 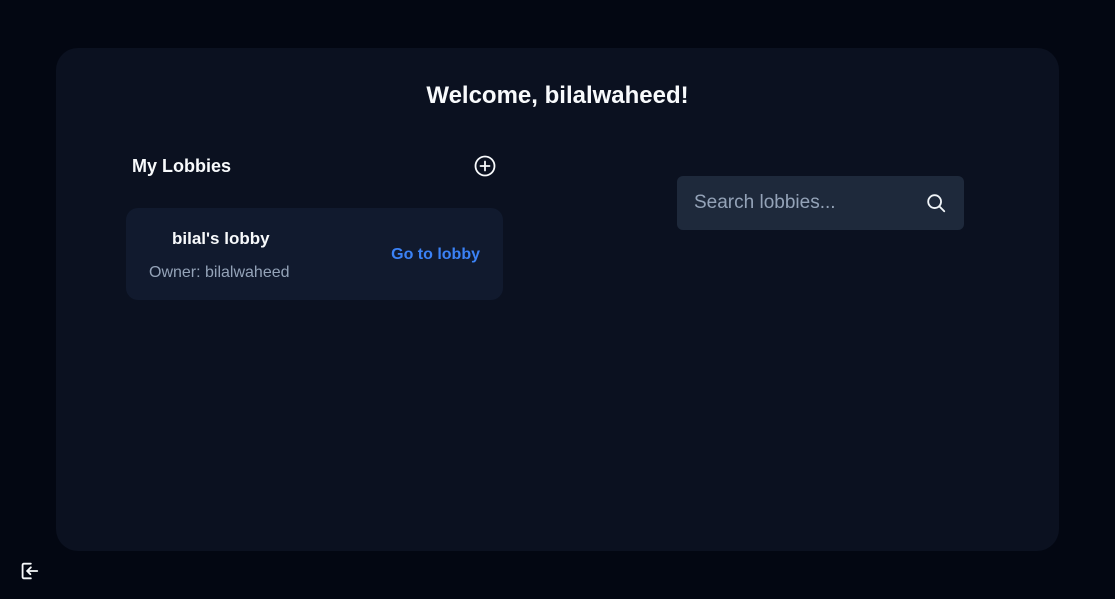 I want to click on plus-circle-icon, so click(x=485, y=166).